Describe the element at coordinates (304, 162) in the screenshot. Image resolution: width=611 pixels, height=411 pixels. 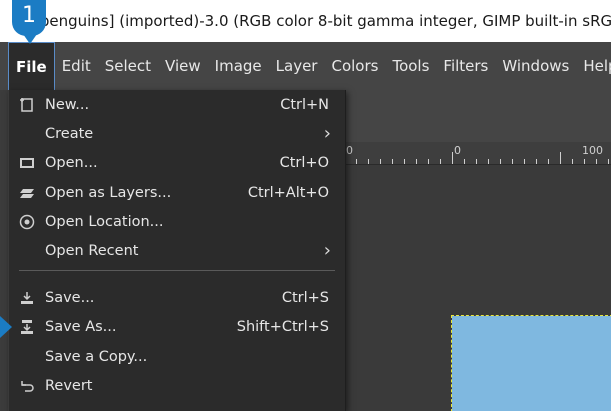
I see `menu-item-shortcut: Ctrl+O` at that location.